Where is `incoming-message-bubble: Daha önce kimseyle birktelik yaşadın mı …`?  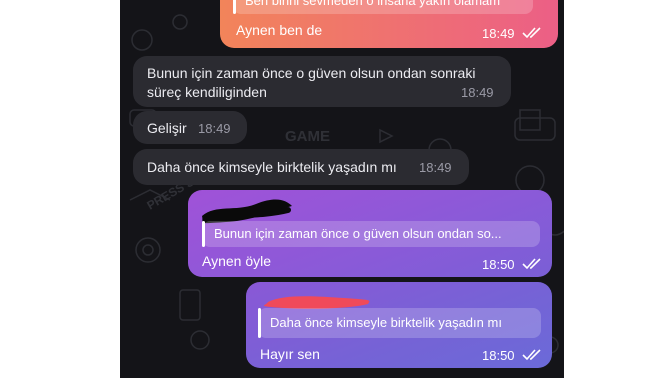 incoming-message-bubble: Daha önce kimseyle birktelik yaşadın mı … is located at coordinates (301, 167).